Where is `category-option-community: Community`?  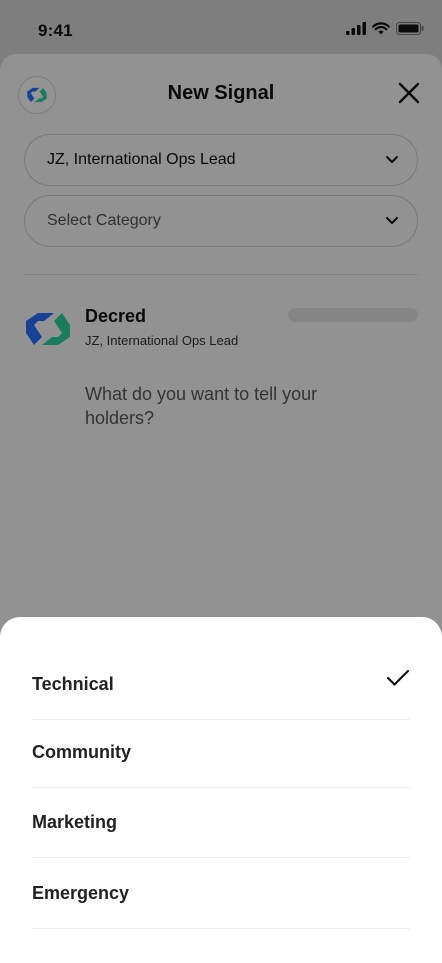 category-option-community: Community is located at coordinates (221, 752).